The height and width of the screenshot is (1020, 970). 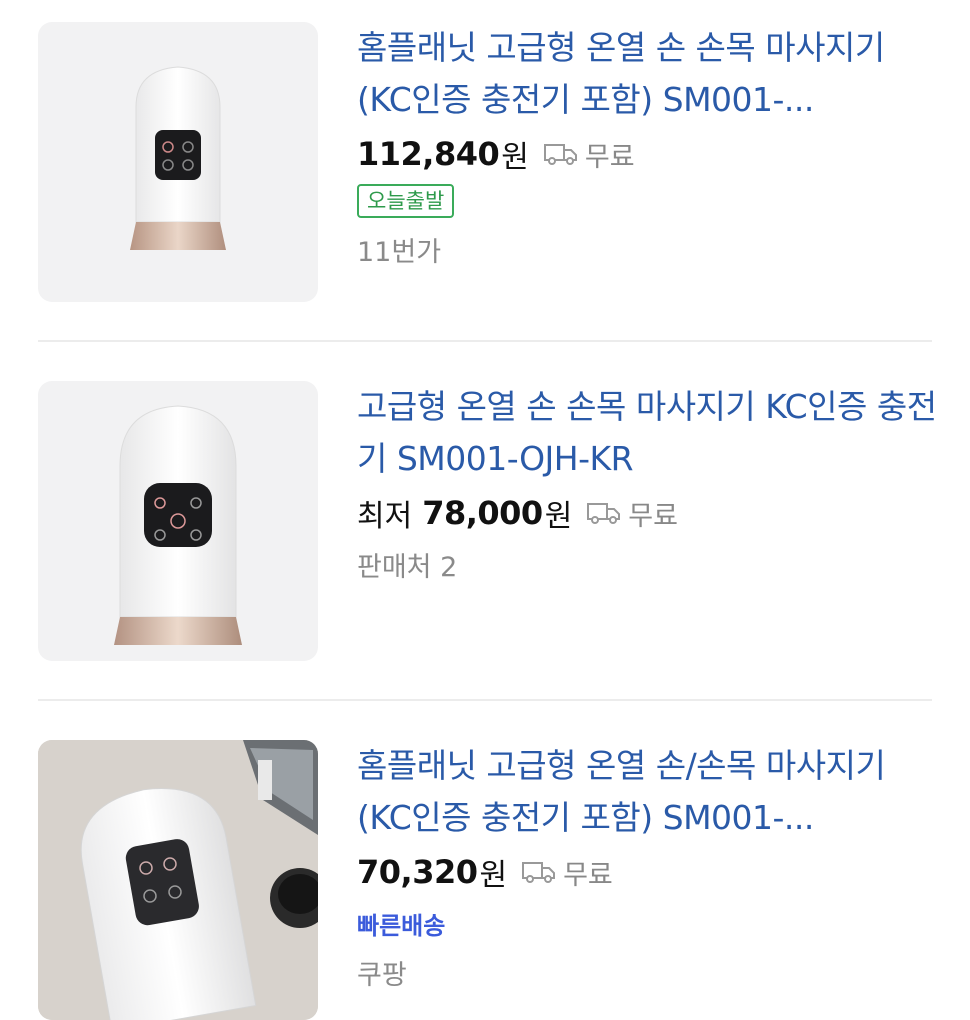 I want to click on price-value: 78,000, so click(x=482, y=513).